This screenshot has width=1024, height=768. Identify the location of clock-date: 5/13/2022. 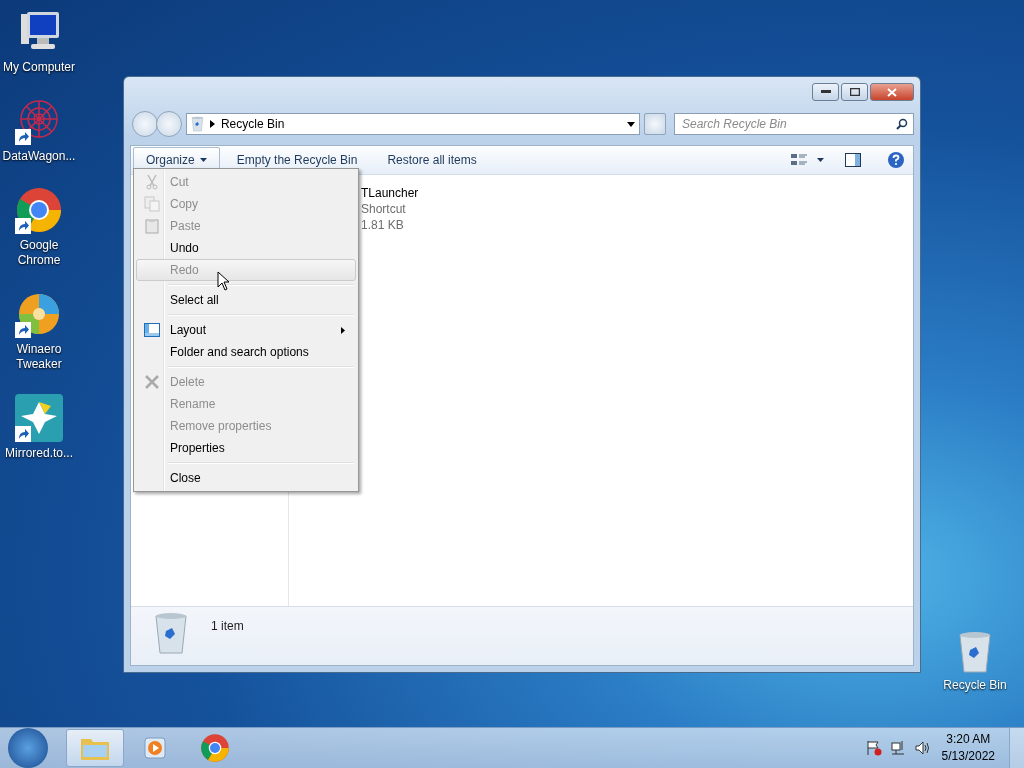
(968, 756).